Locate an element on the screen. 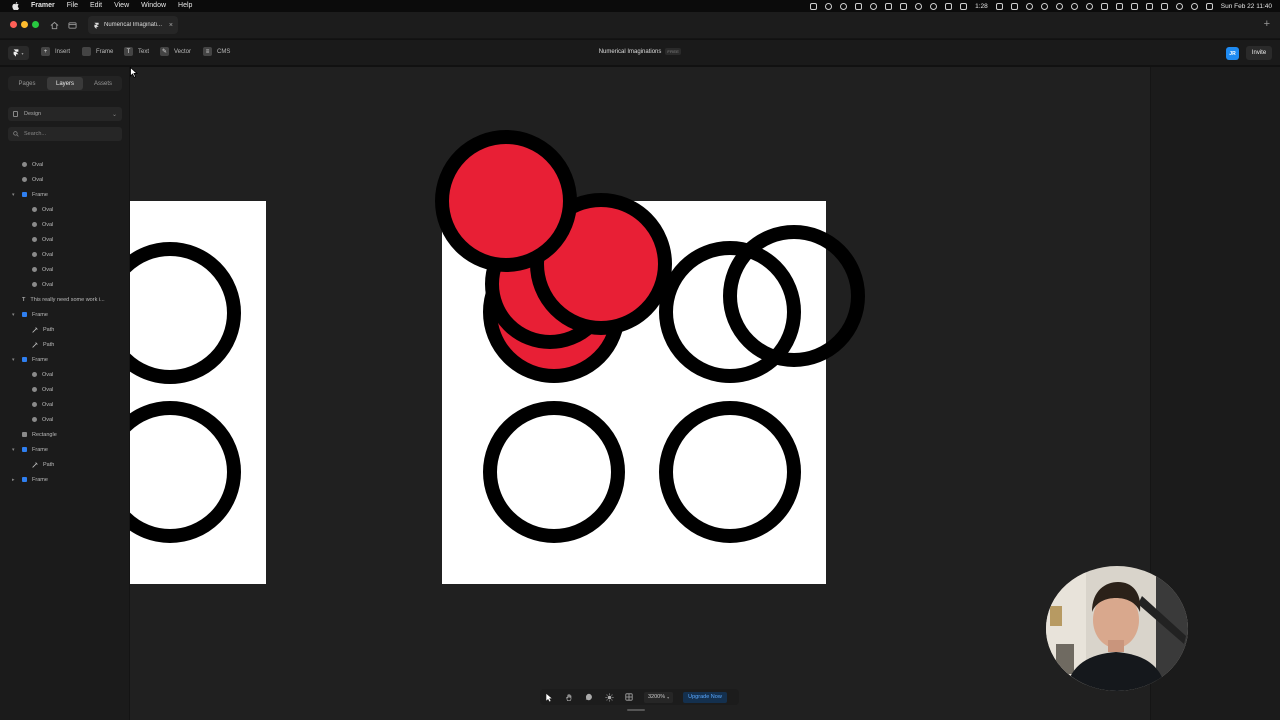  clipboard-icon is located at coordinates (904, 6).